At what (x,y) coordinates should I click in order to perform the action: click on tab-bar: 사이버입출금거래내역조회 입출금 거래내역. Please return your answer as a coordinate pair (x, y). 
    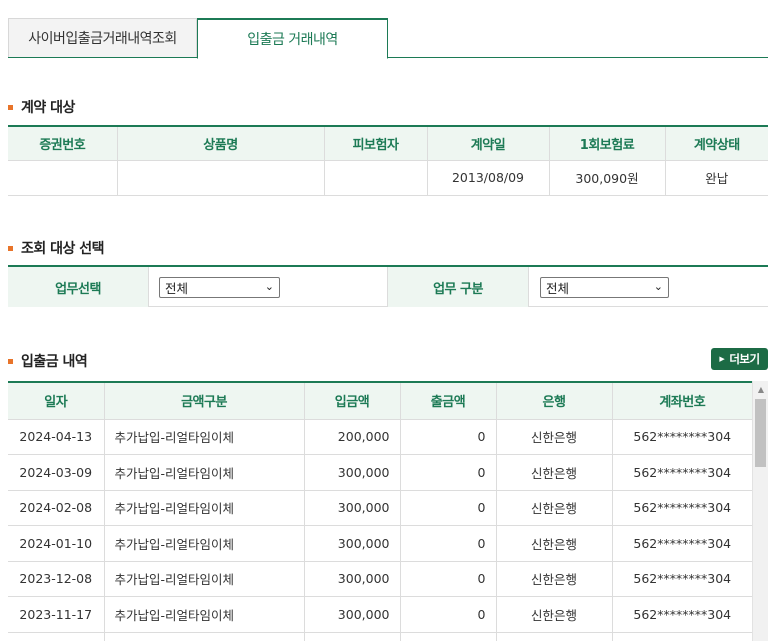
    Looking at the image, I should click on (388, 38).